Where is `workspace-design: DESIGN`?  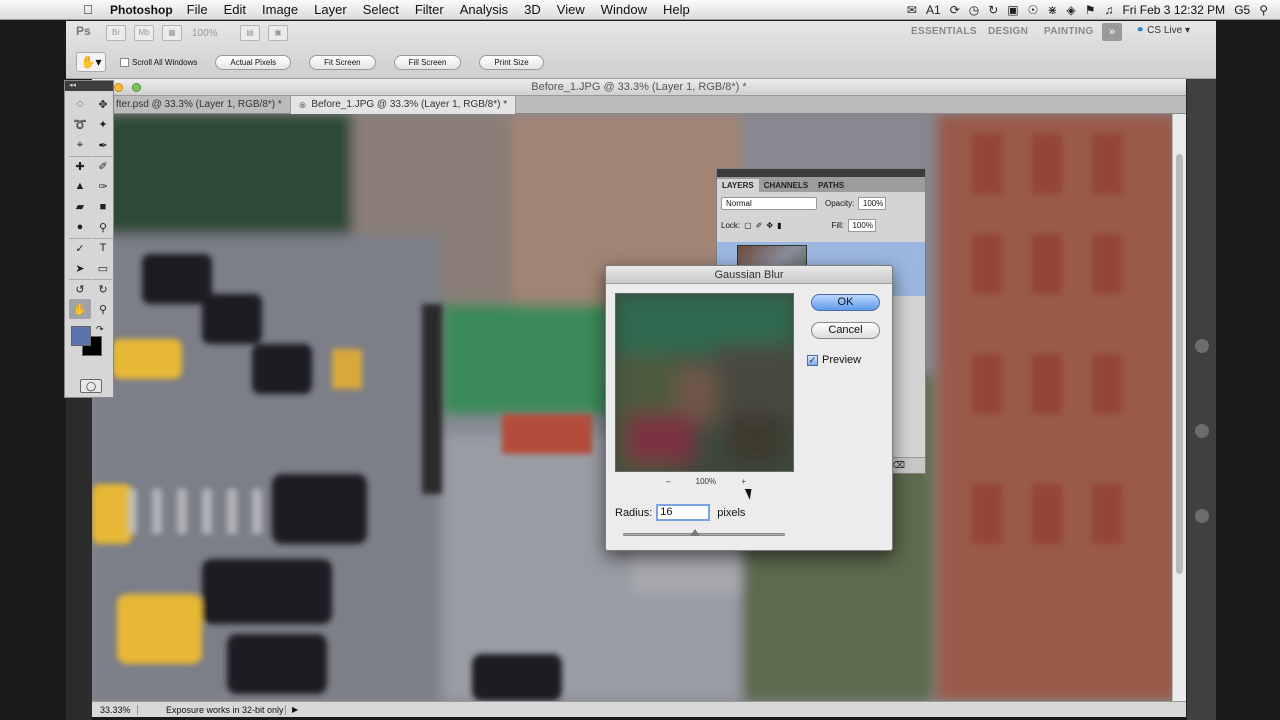
workspace-design: DESIGN is located at coordinates (1008, 31).